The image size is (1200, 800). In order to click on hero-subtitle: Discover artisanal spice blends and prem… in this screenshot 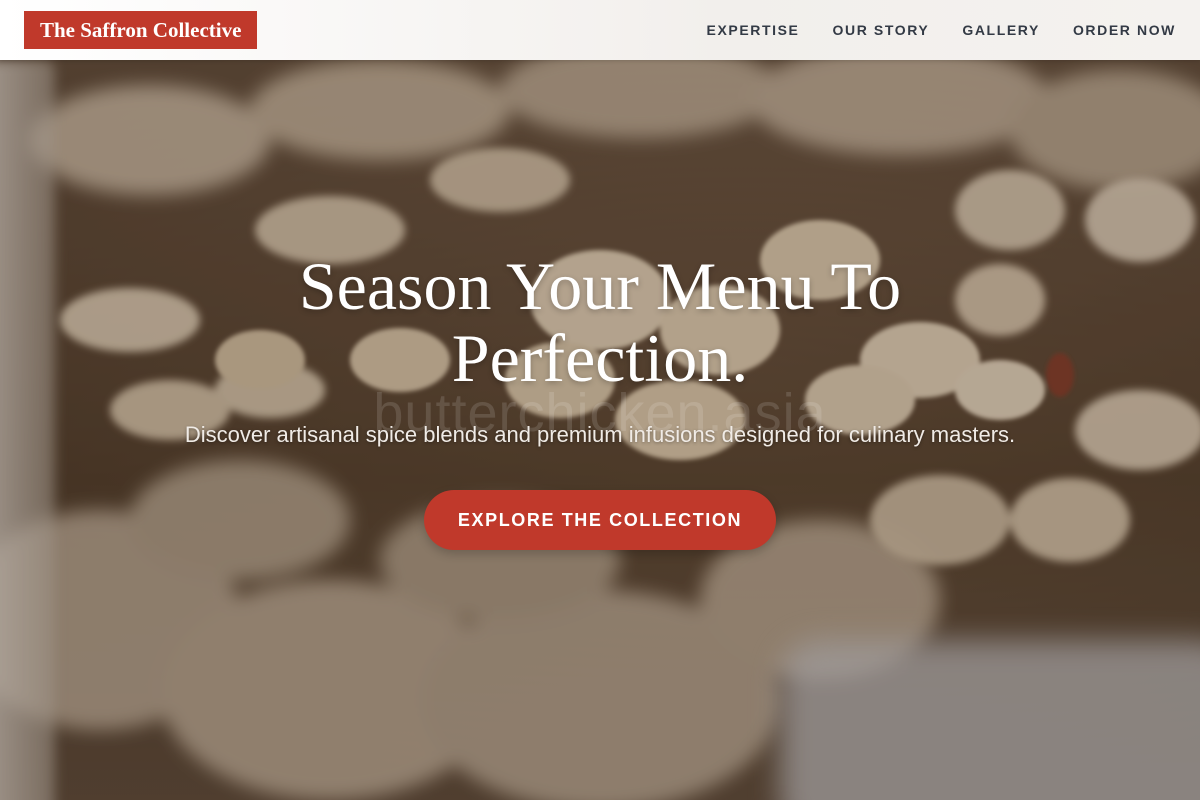, I will do `click(600, 434)`.